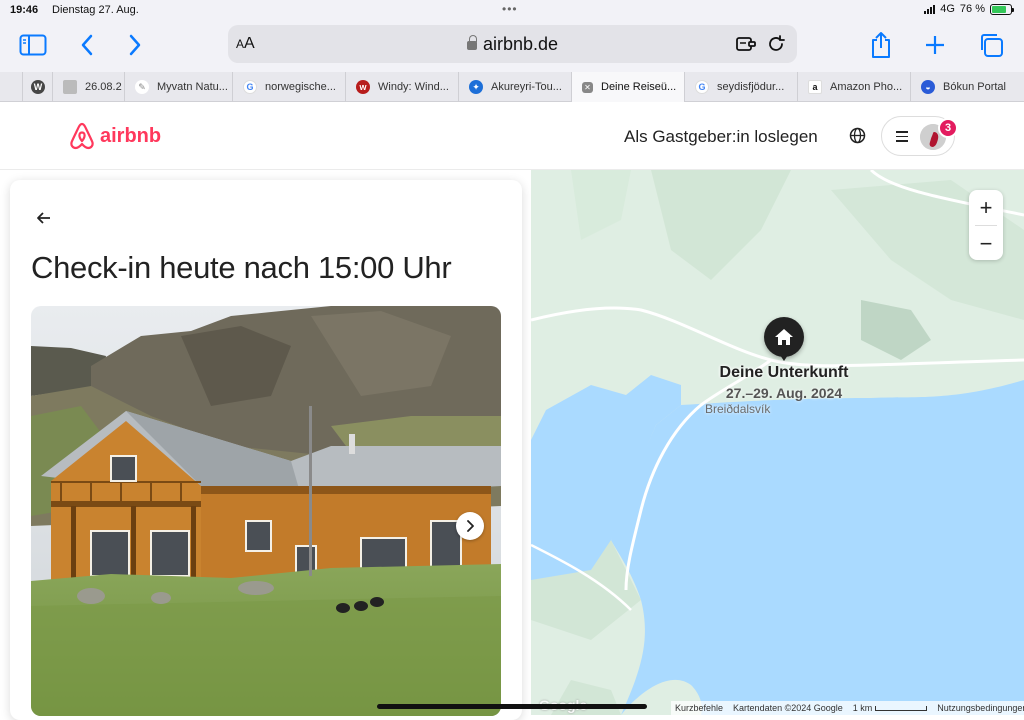 This screenshot has height=720, width=1024. What do you see at coordinates (815, 87) in the screenshot?
I see `amazon-icon: a` at bounding box center [815, 87].